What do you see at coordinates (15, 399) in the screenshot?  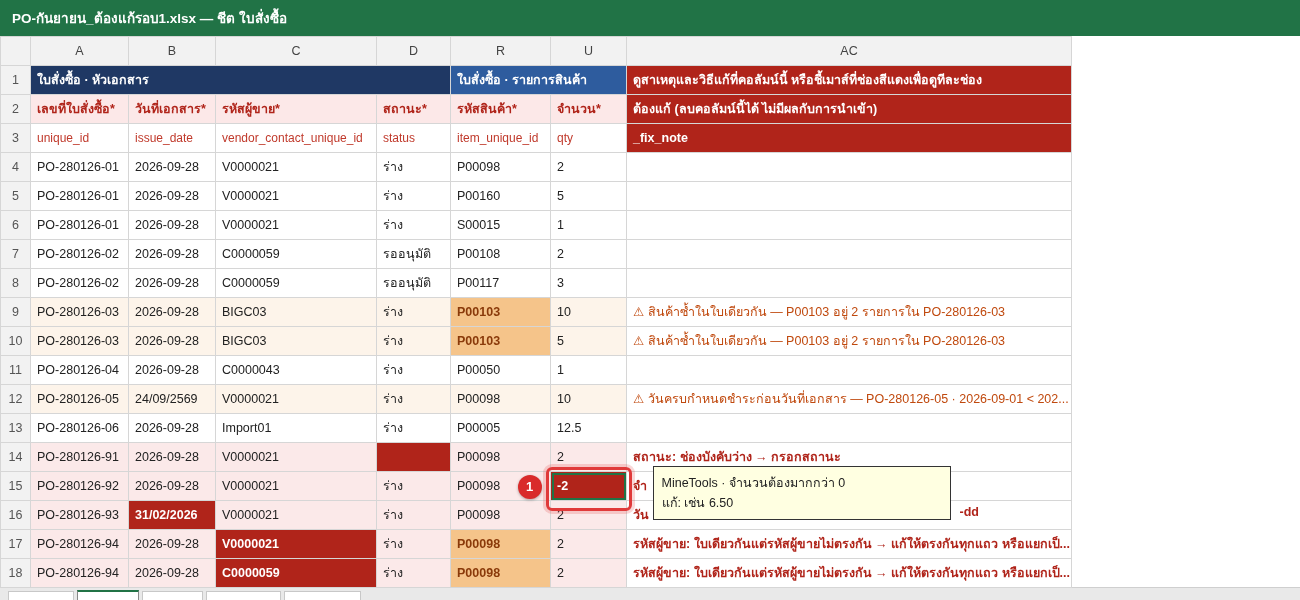 I see `row-header: 12` at bounding box center [15, 399].